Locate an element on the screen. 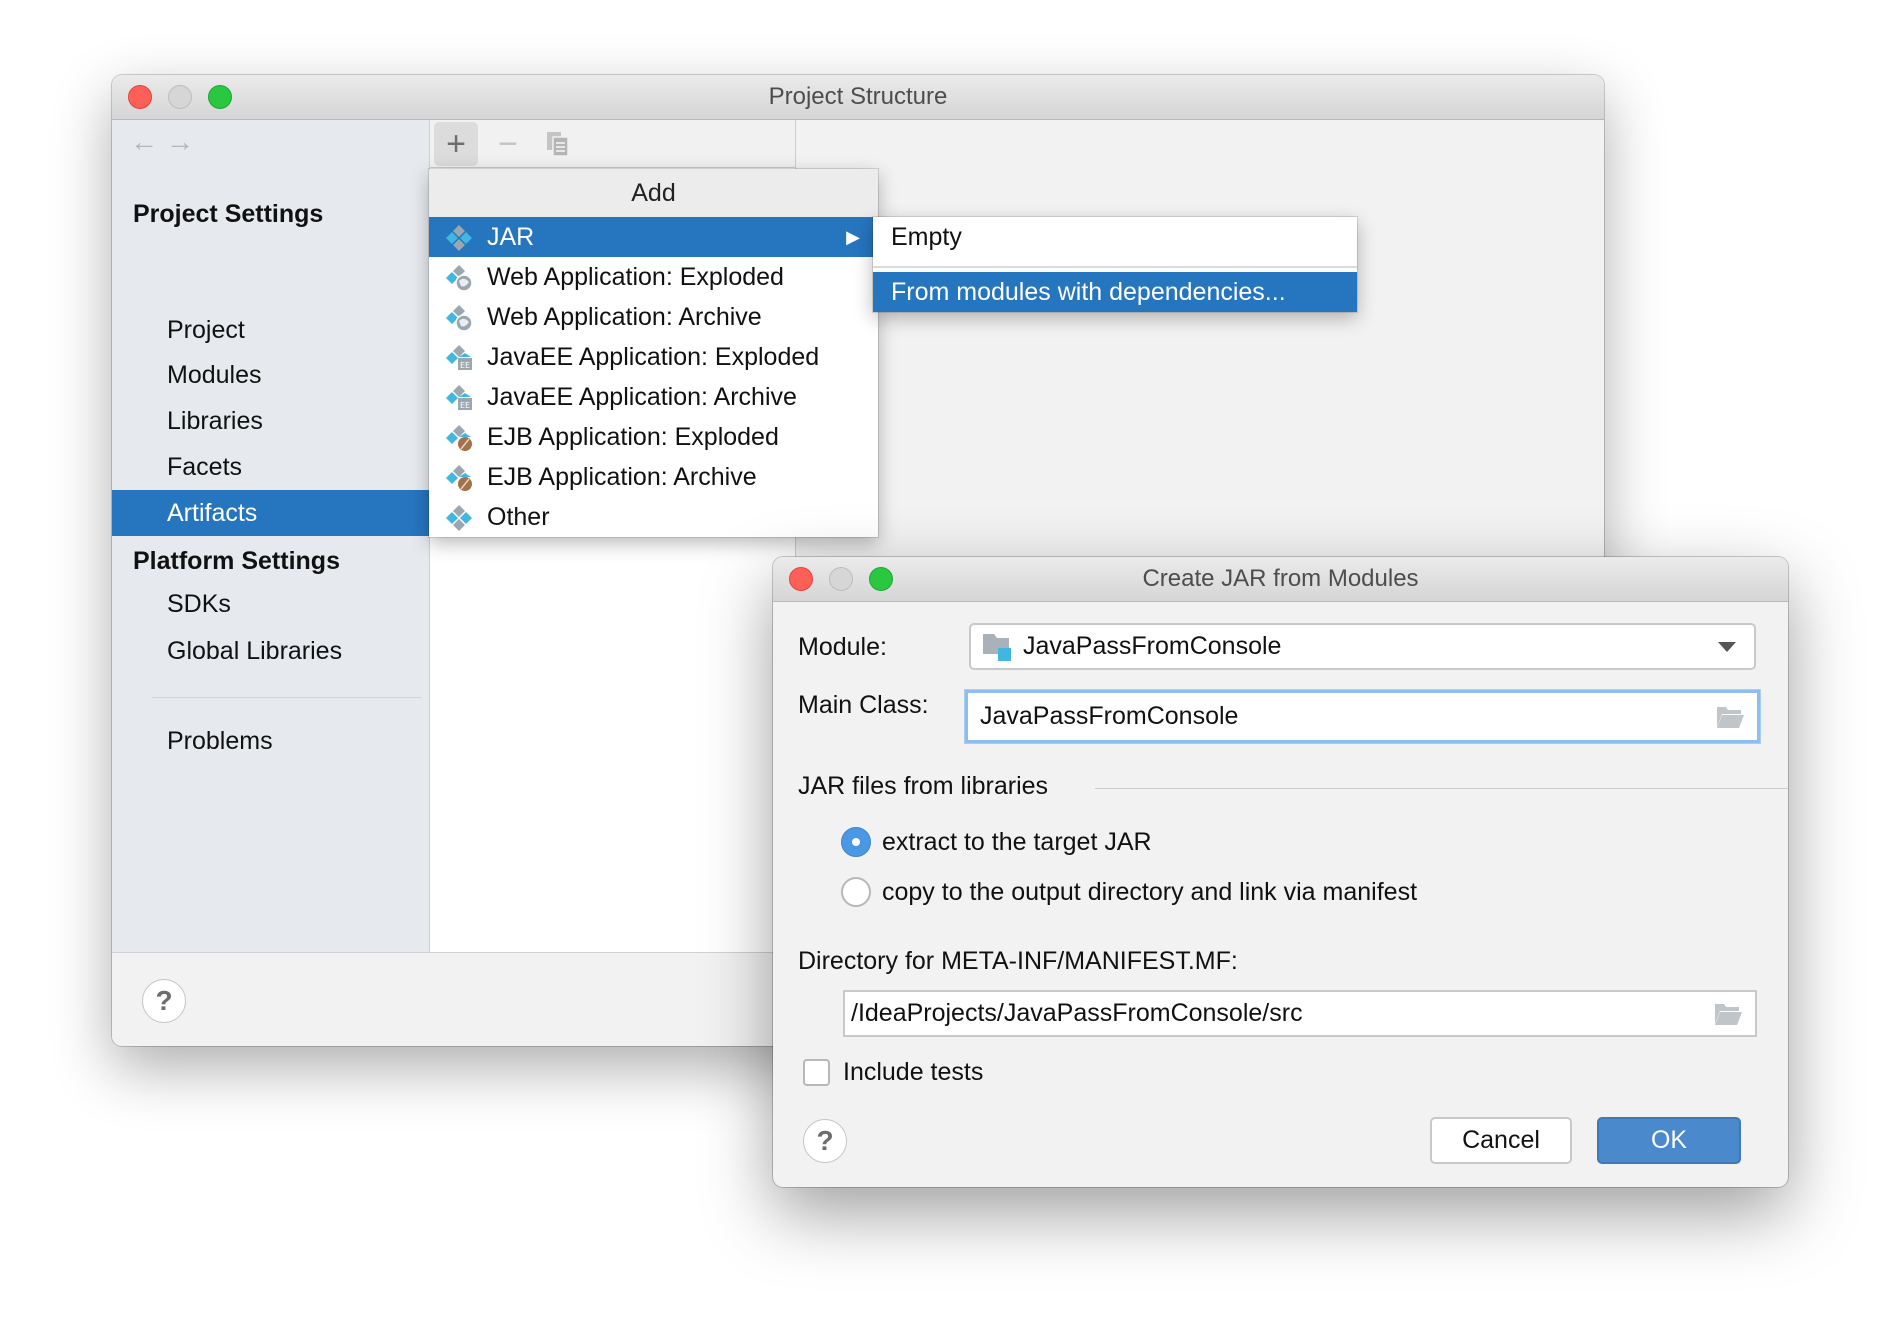 This screenshot has width=1902, height=1335. module-folder-icon is located at coordinates (997, 647).